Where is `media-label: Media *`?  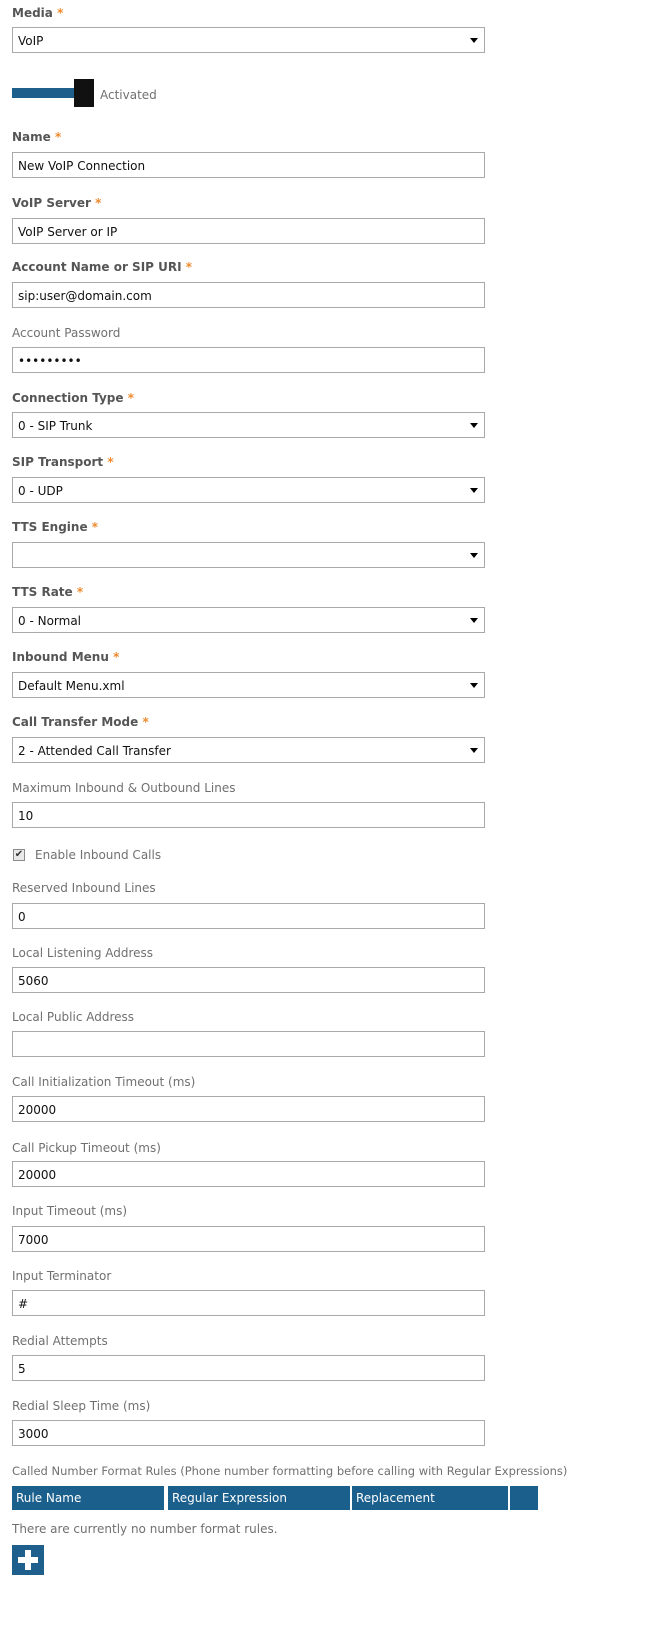 media-label: Media * is located at coordinates (38, 13).